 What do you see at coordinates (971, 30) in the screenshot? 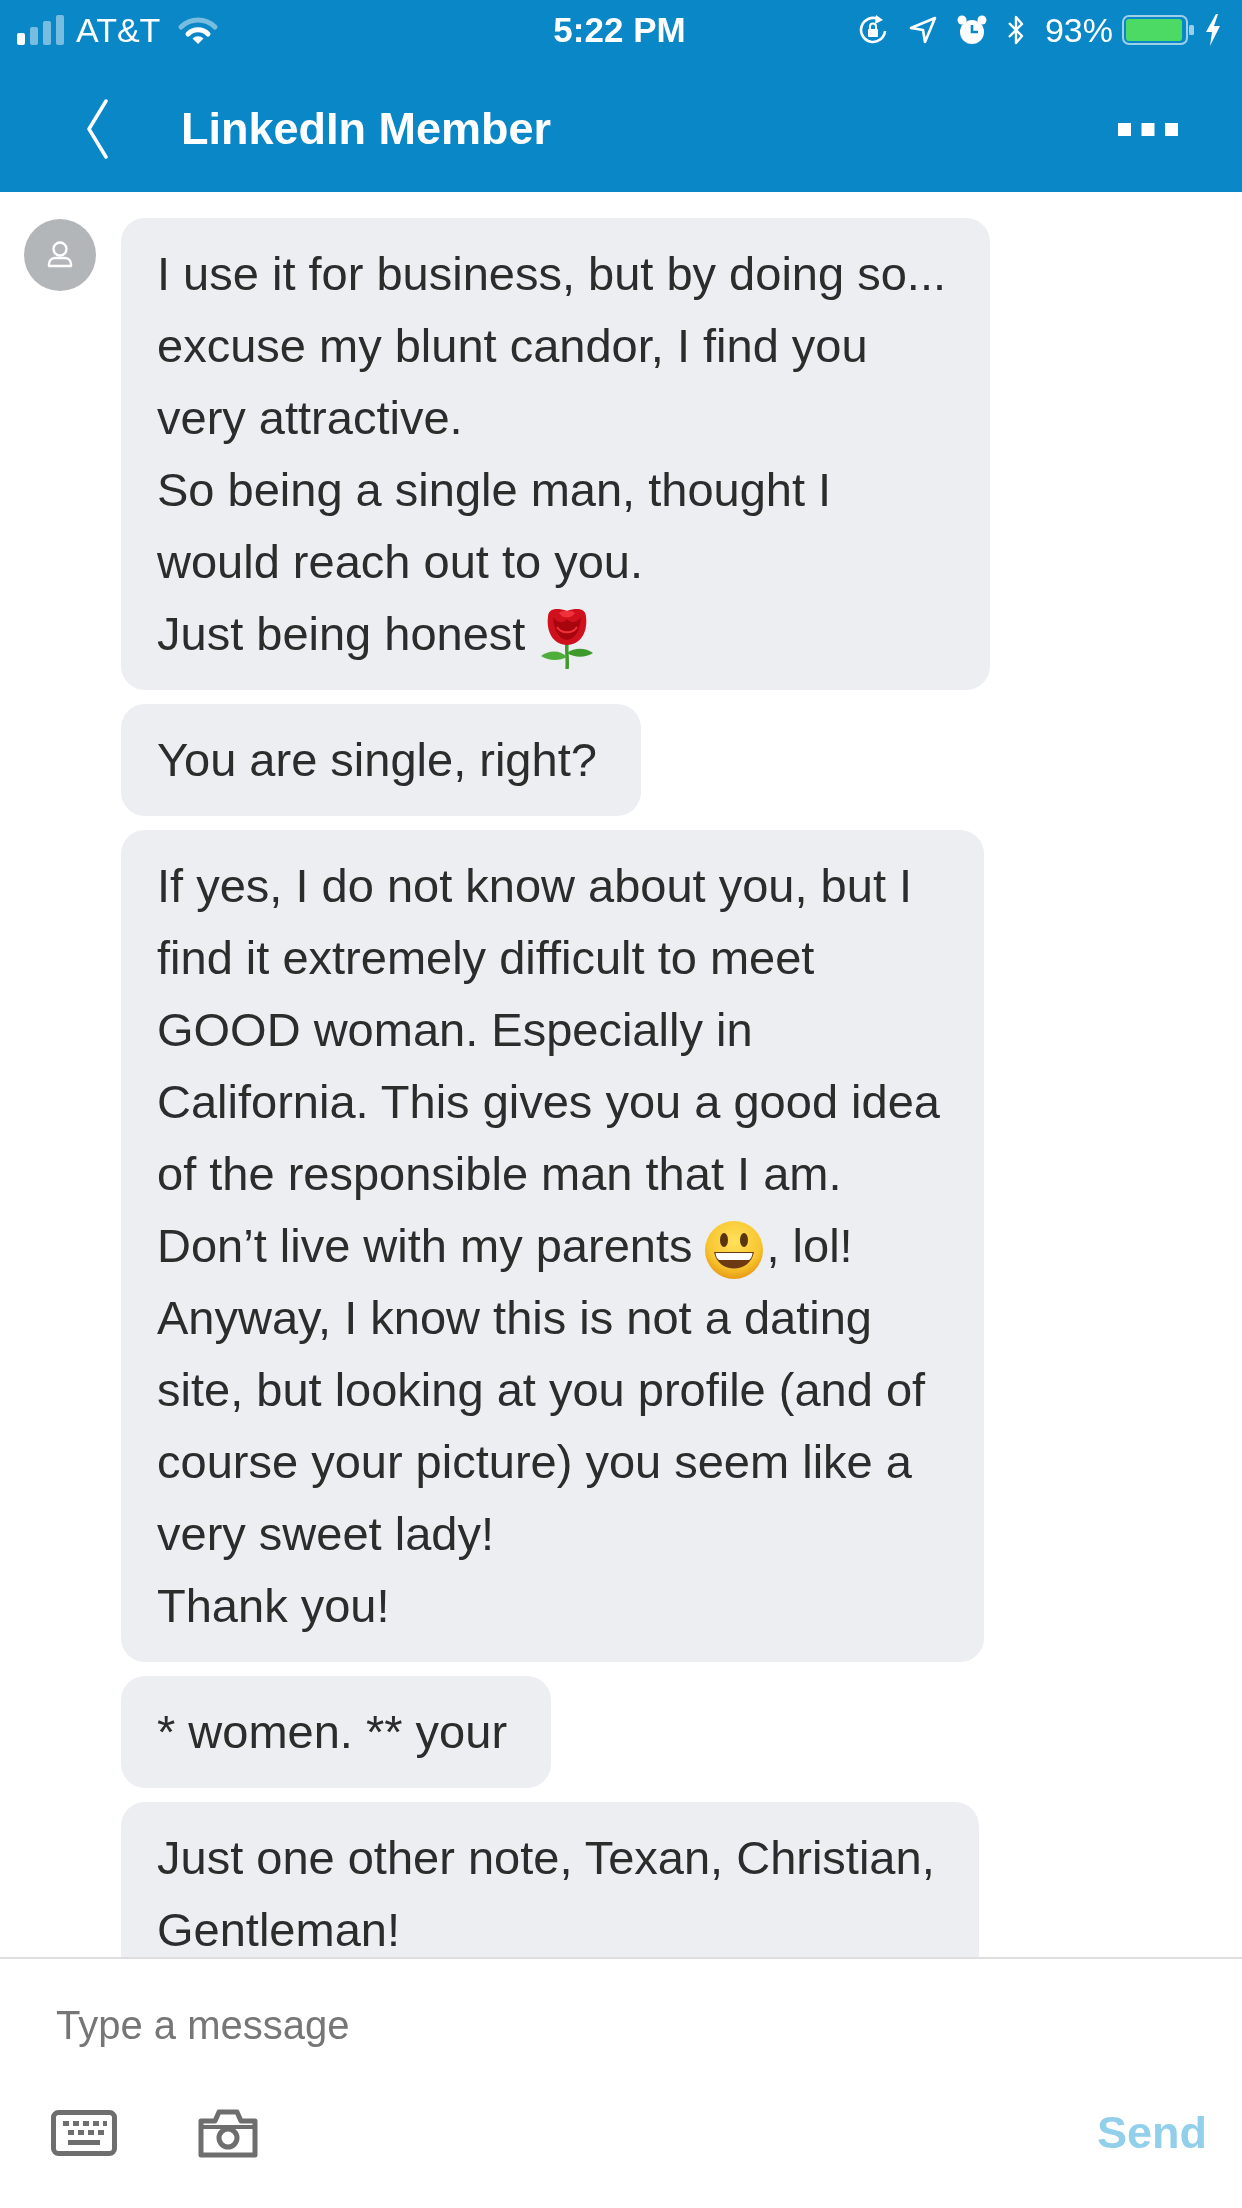
I see `alarm-clock-icon` at bounding box center [971, 30].